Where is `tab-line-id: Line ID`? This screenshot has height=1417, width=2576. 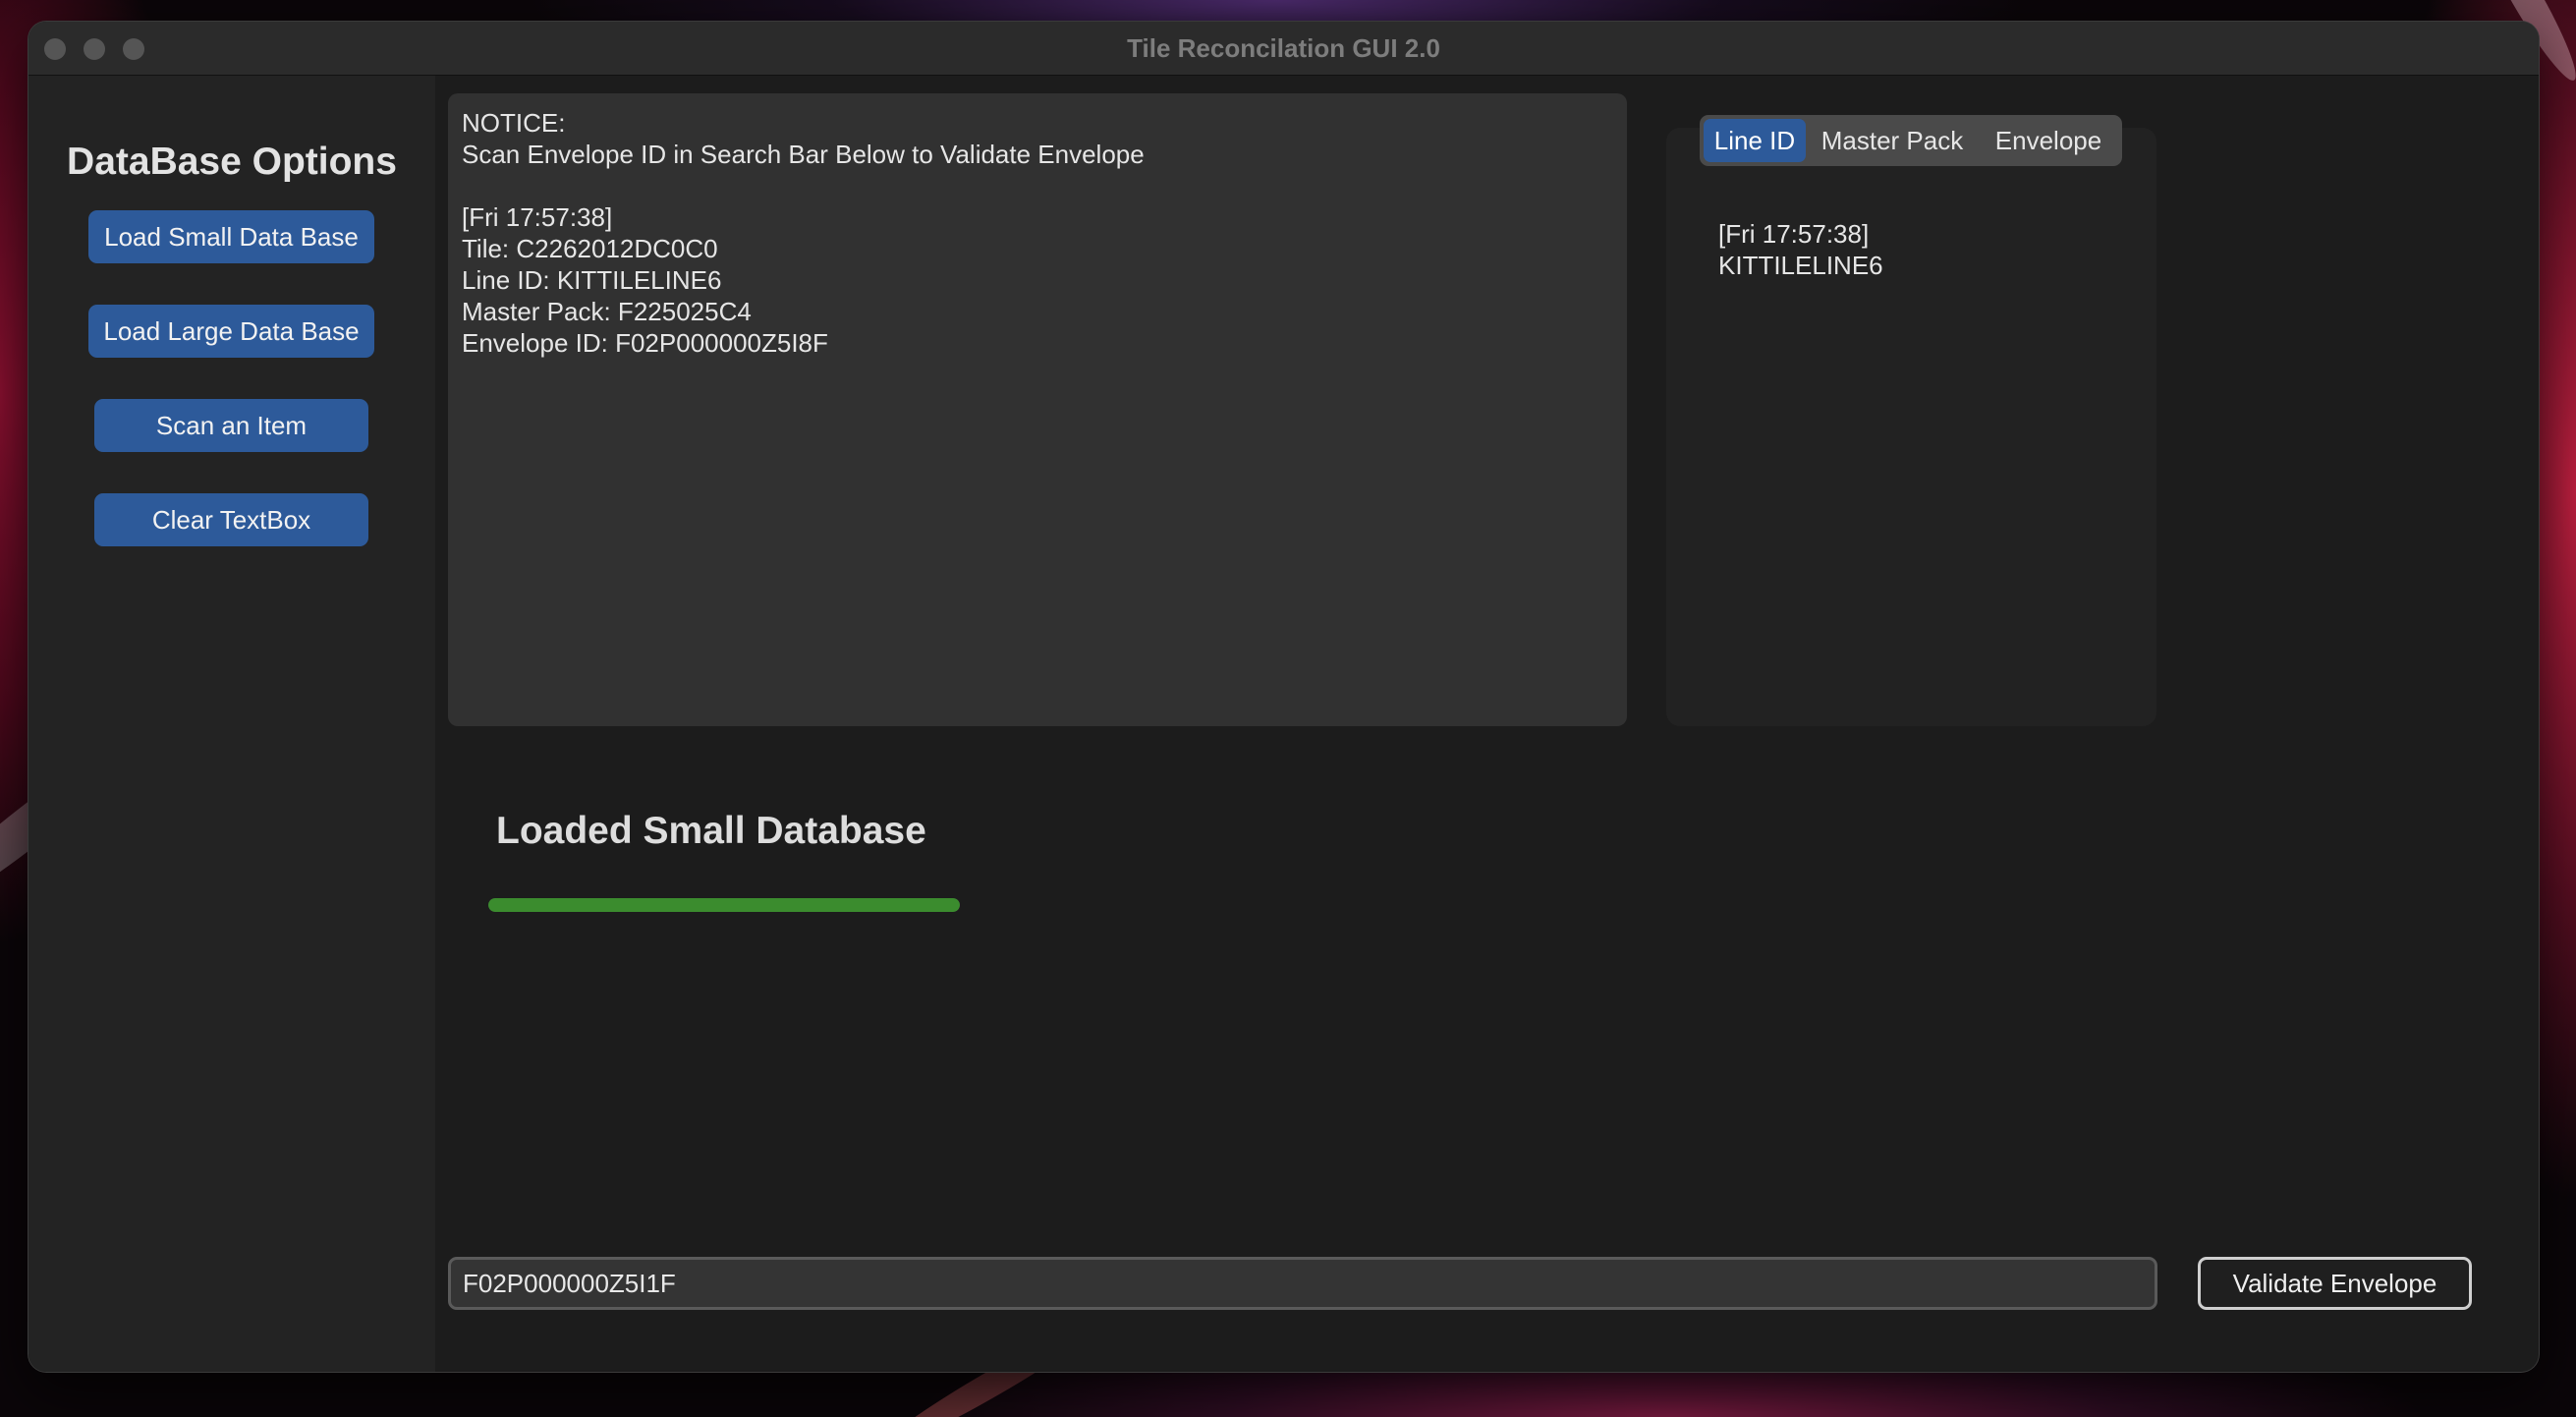
tab-line-id: Line ID is located at coordinates (1755, 140).